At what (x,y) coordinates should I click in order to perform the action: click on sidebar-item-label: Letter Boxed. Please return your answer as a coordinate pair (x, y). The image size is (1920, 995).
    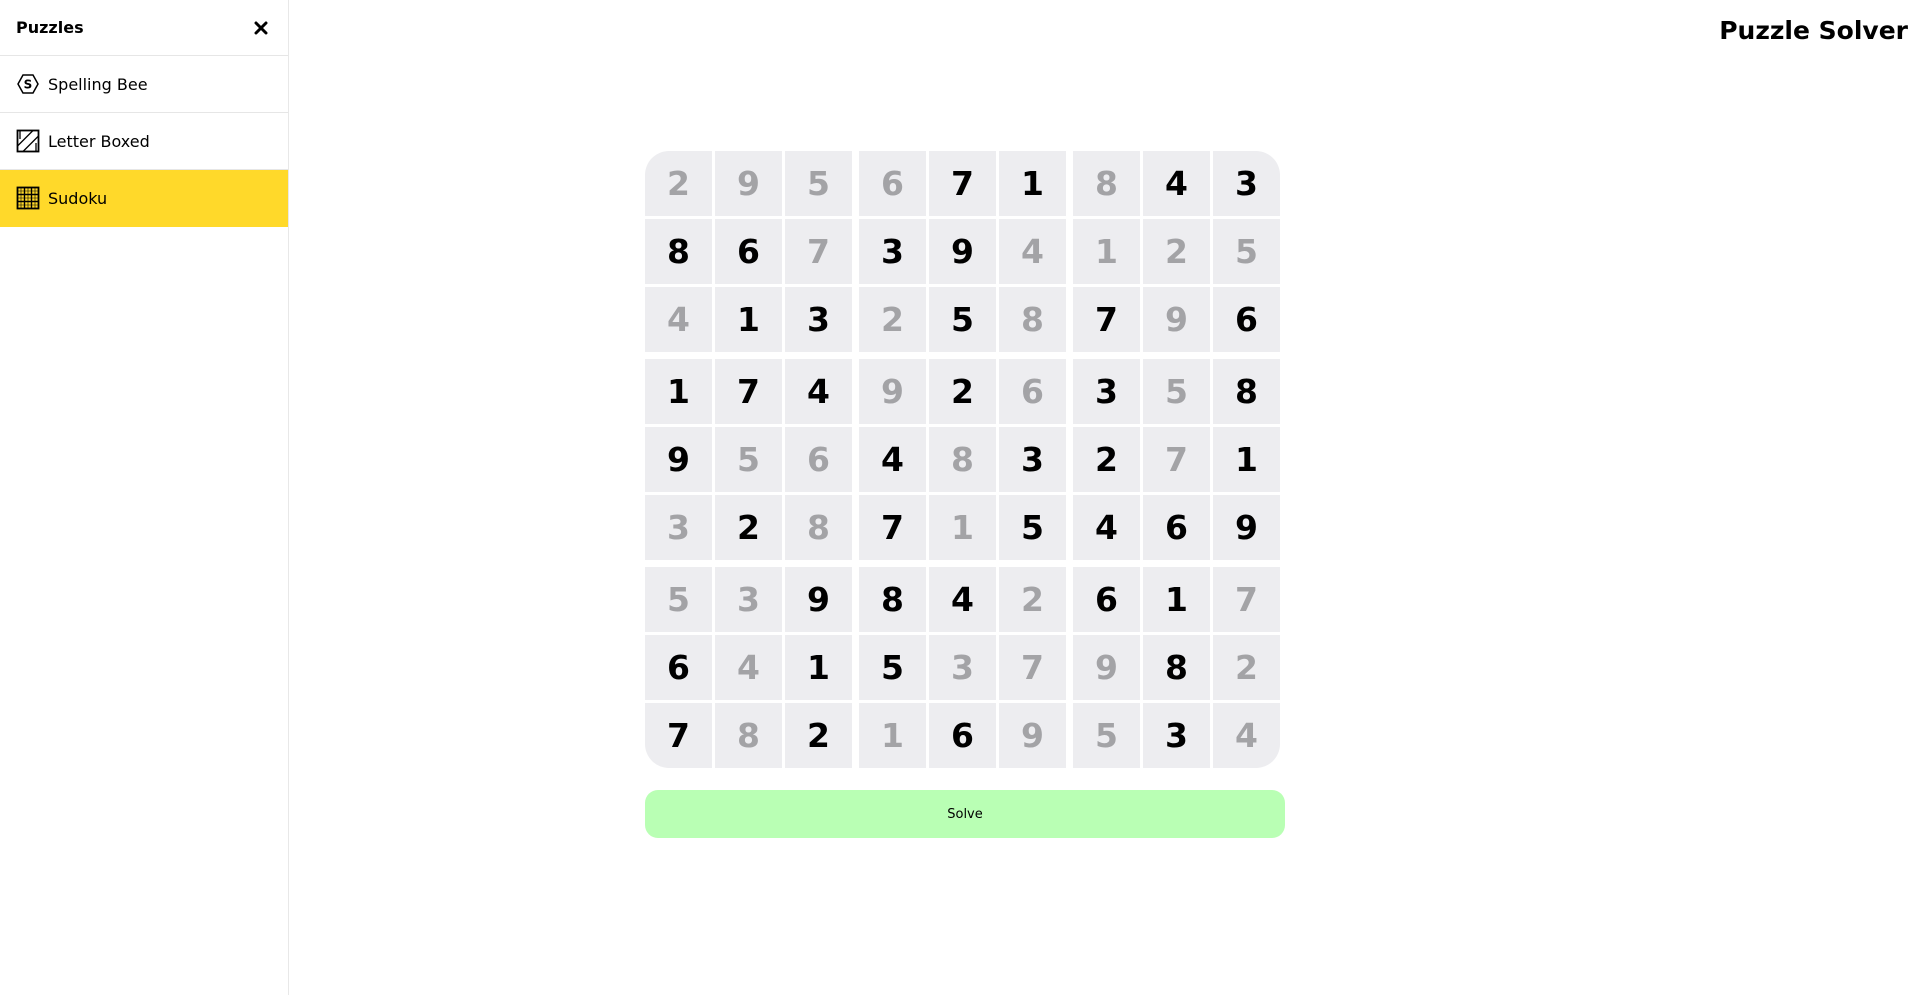
    Looking at the image, I should click on (99, 141).